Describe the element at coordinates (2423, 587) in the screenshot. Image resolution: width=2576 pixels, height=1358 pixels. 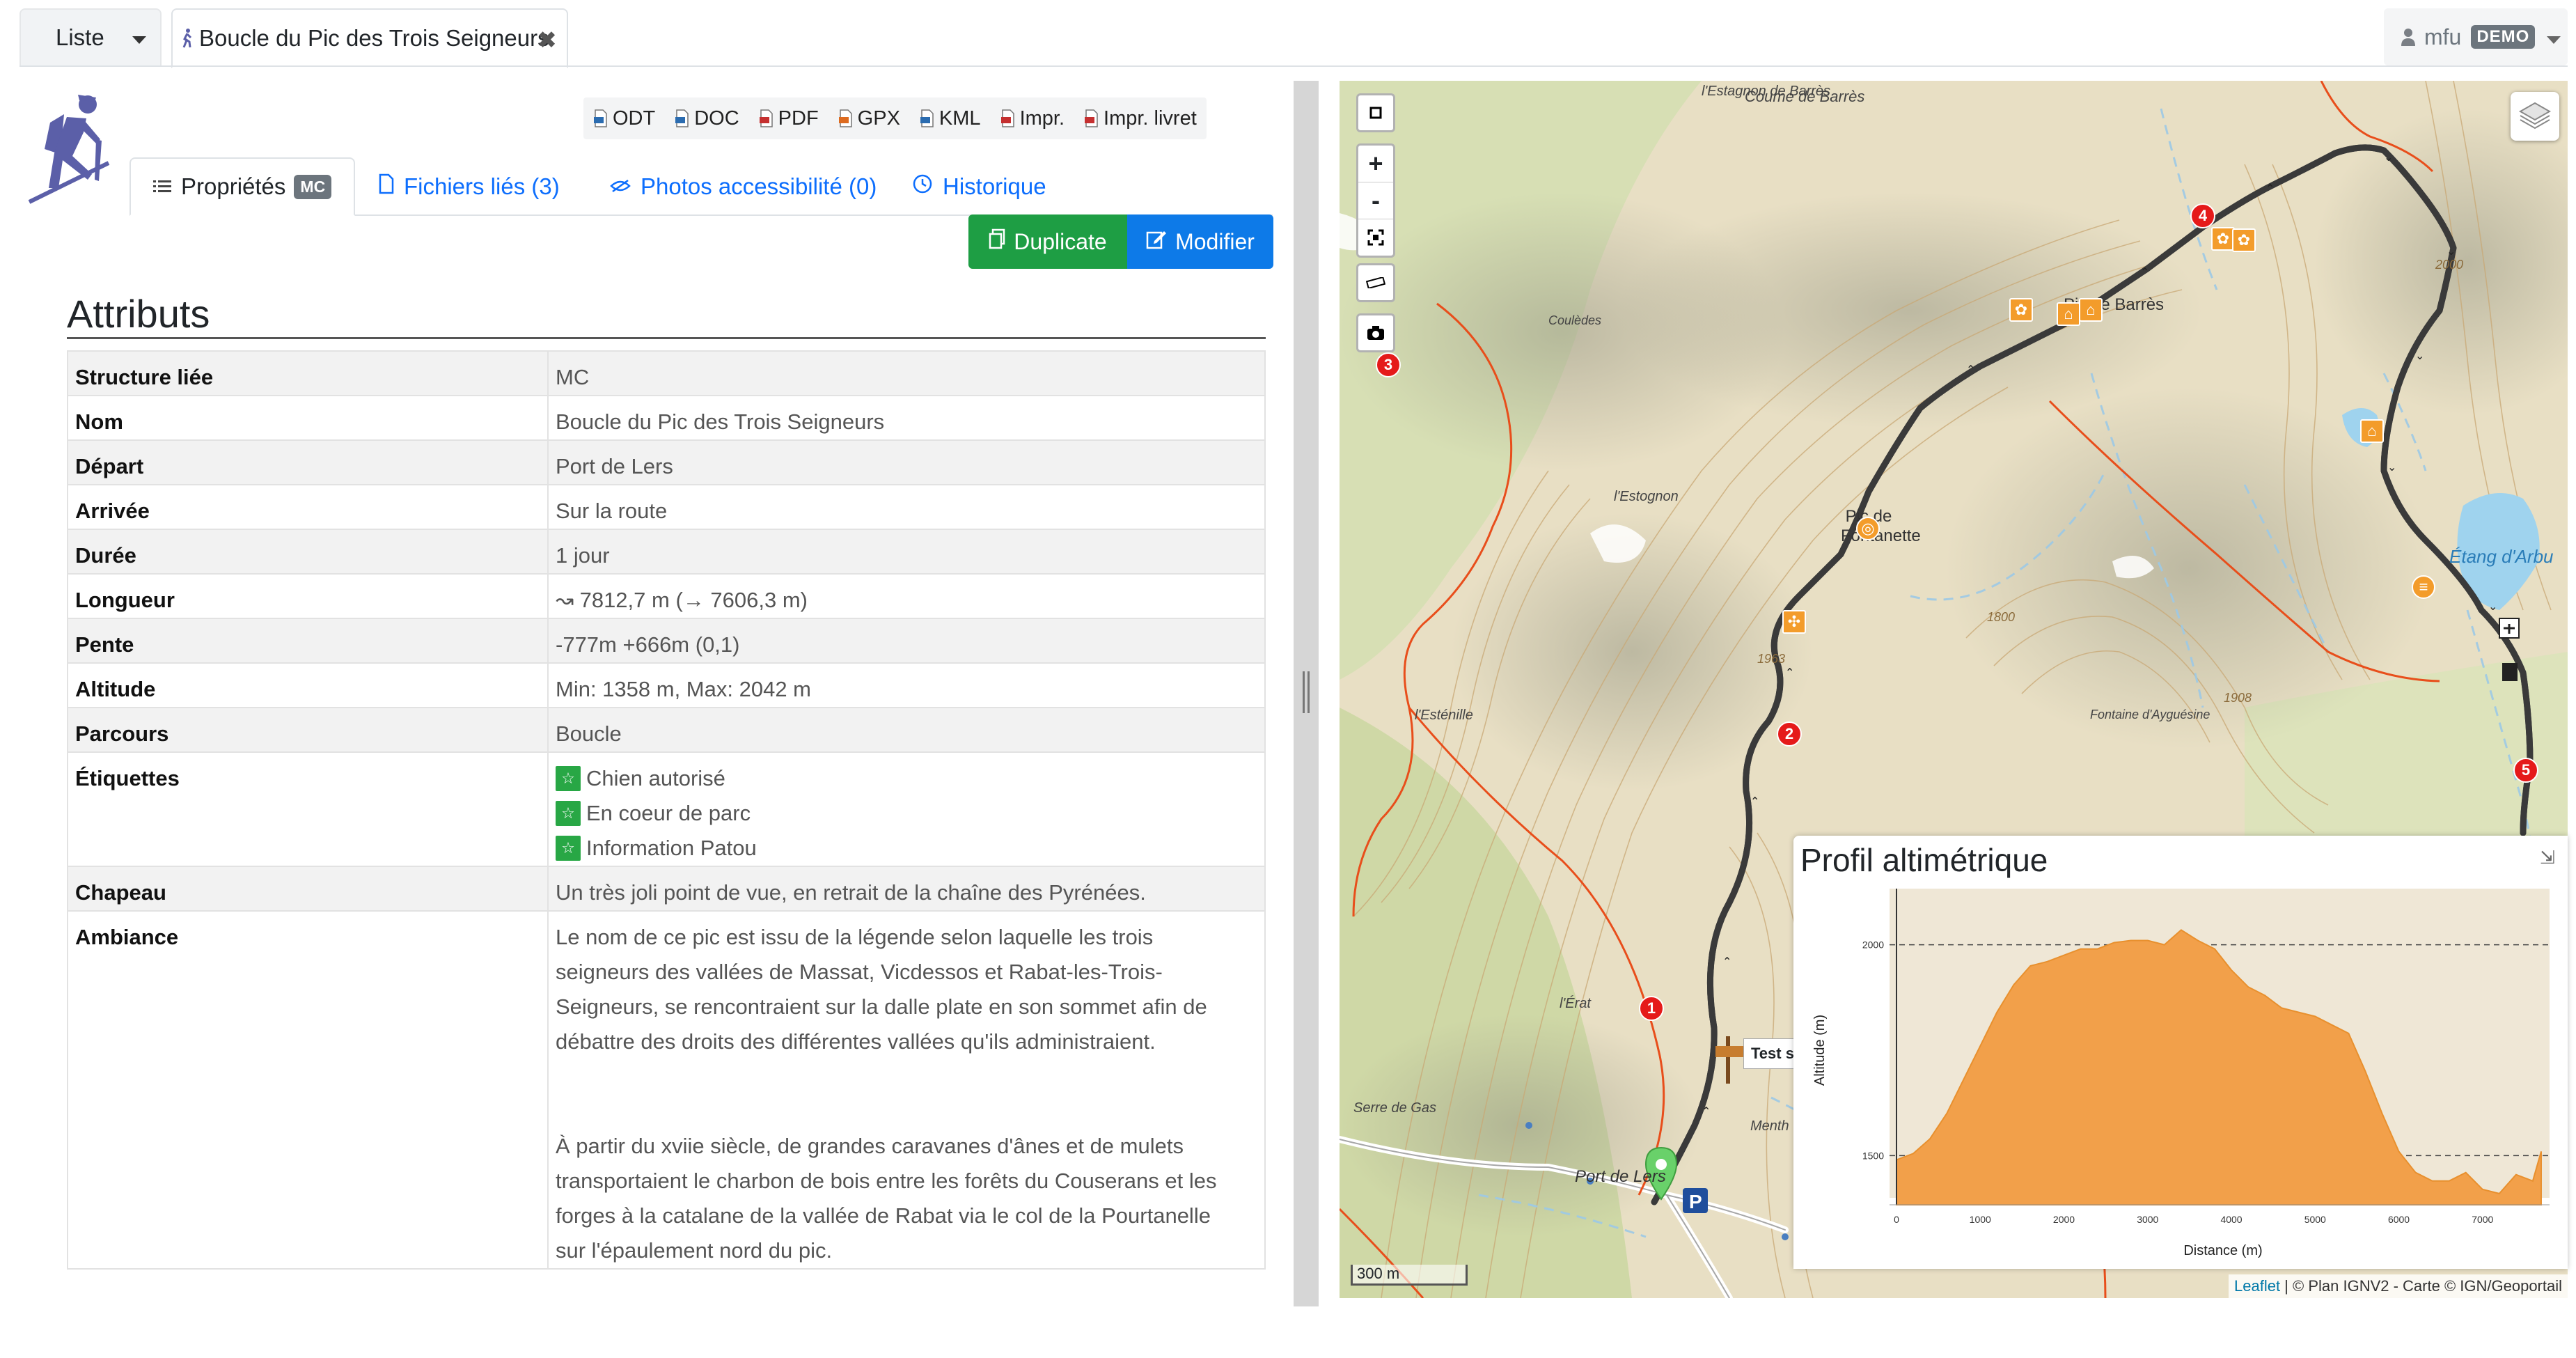
I see `poi-info-icon: ≡` at that location.